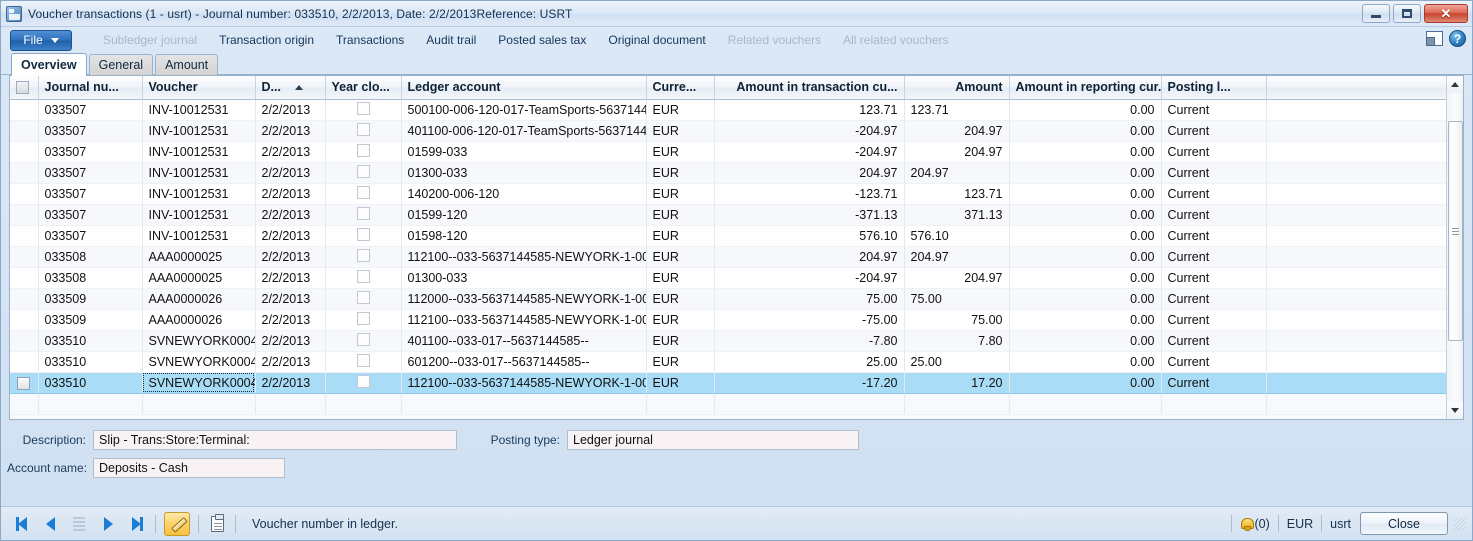  Describe the element at coordinates (809, 215) in the screenshot. I see `cell-amount-transaction-currency: -371.13` at that location.